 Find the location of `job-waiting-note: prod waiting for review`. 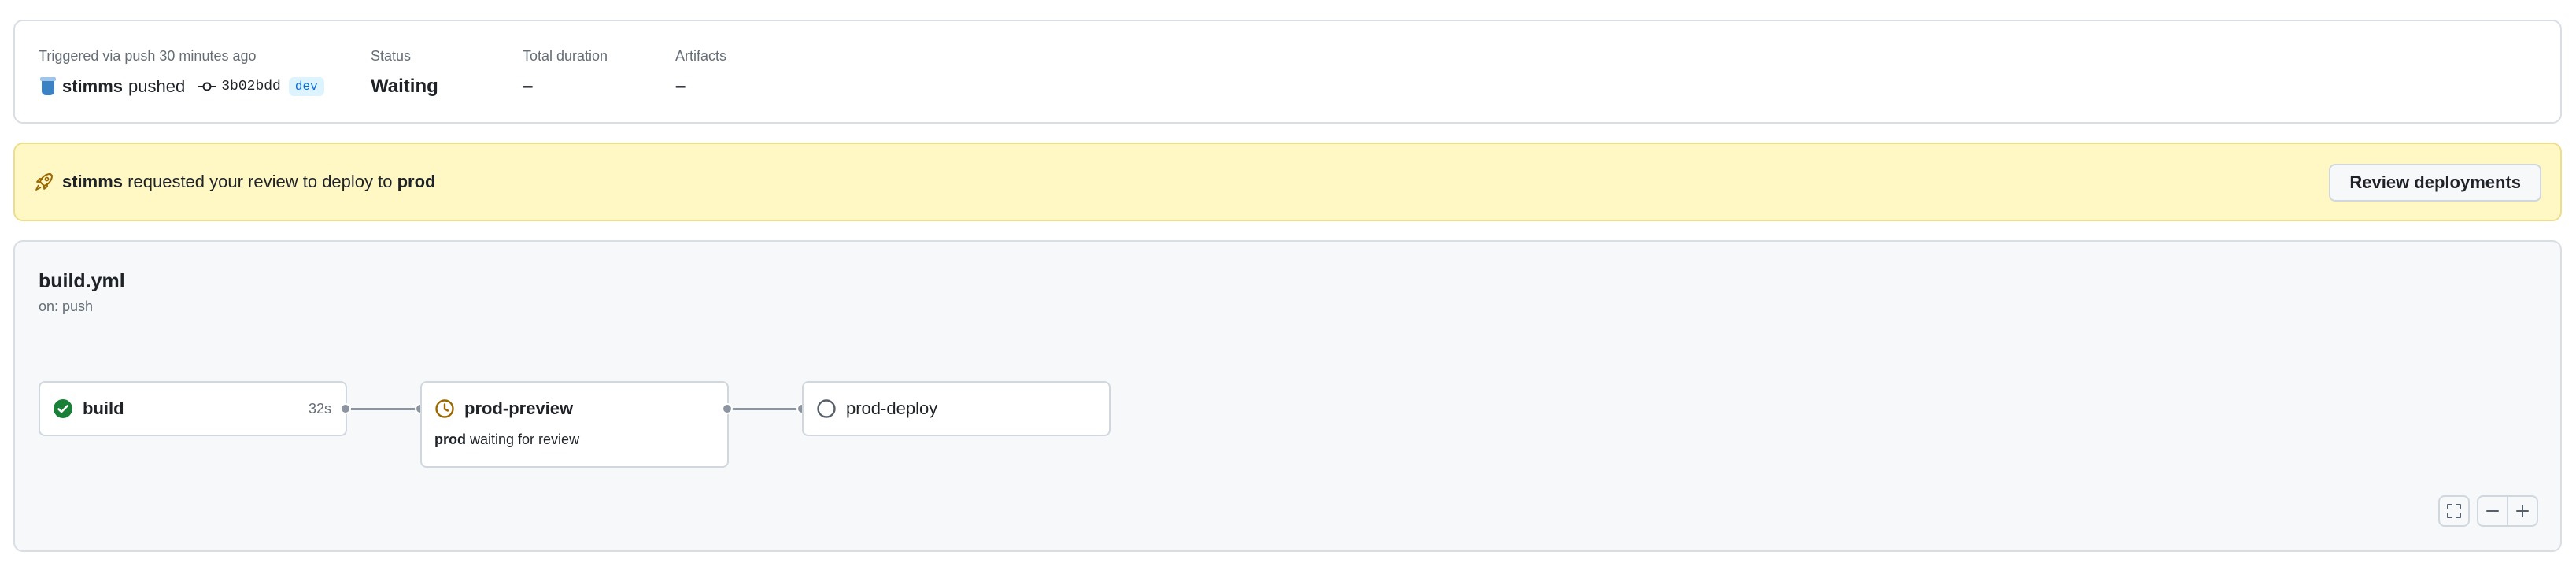

job-waiting-note: prod waiting for review is located at coordinates (506, 439).